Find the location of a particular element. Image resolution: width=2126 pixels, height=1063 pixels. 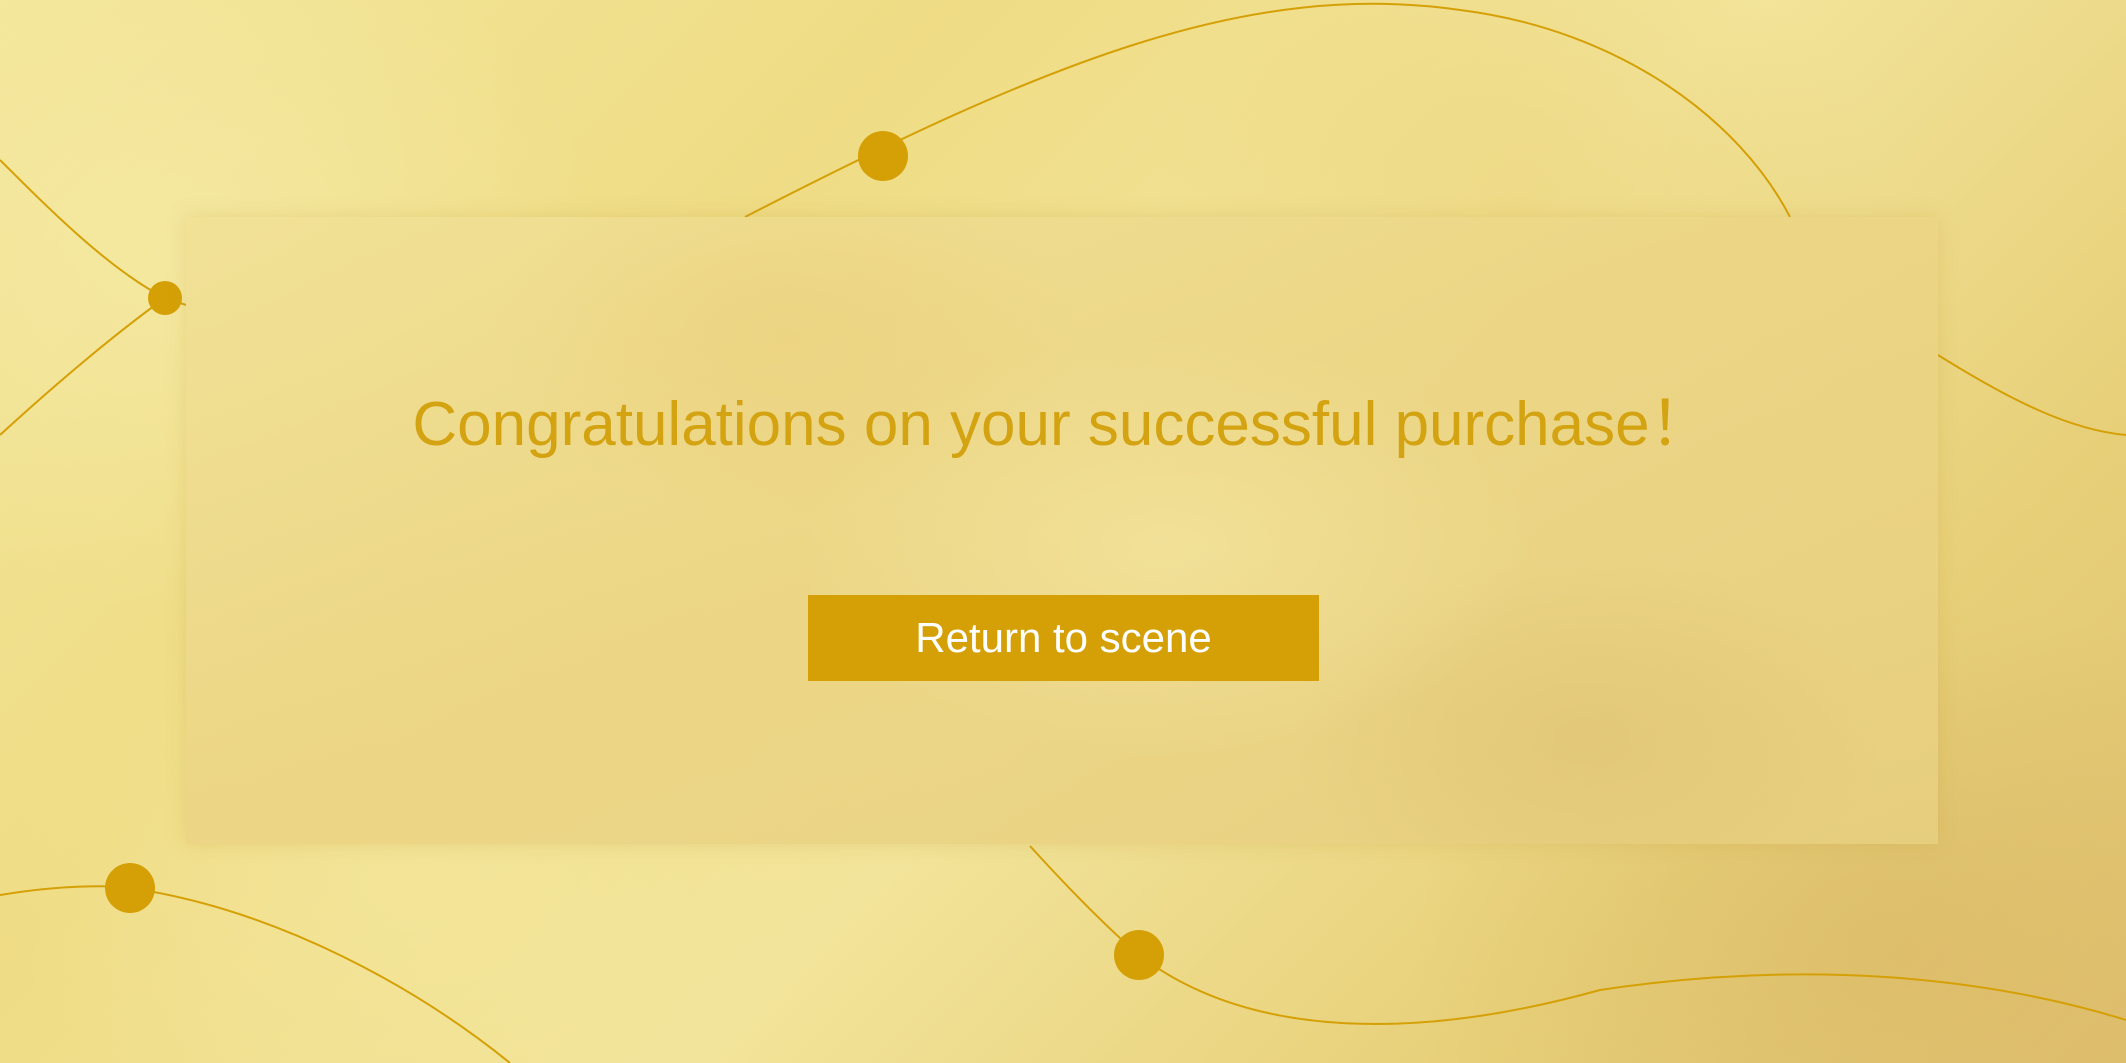

return-to-scene-button: Return to scene is located at coordinates (1063, 638).